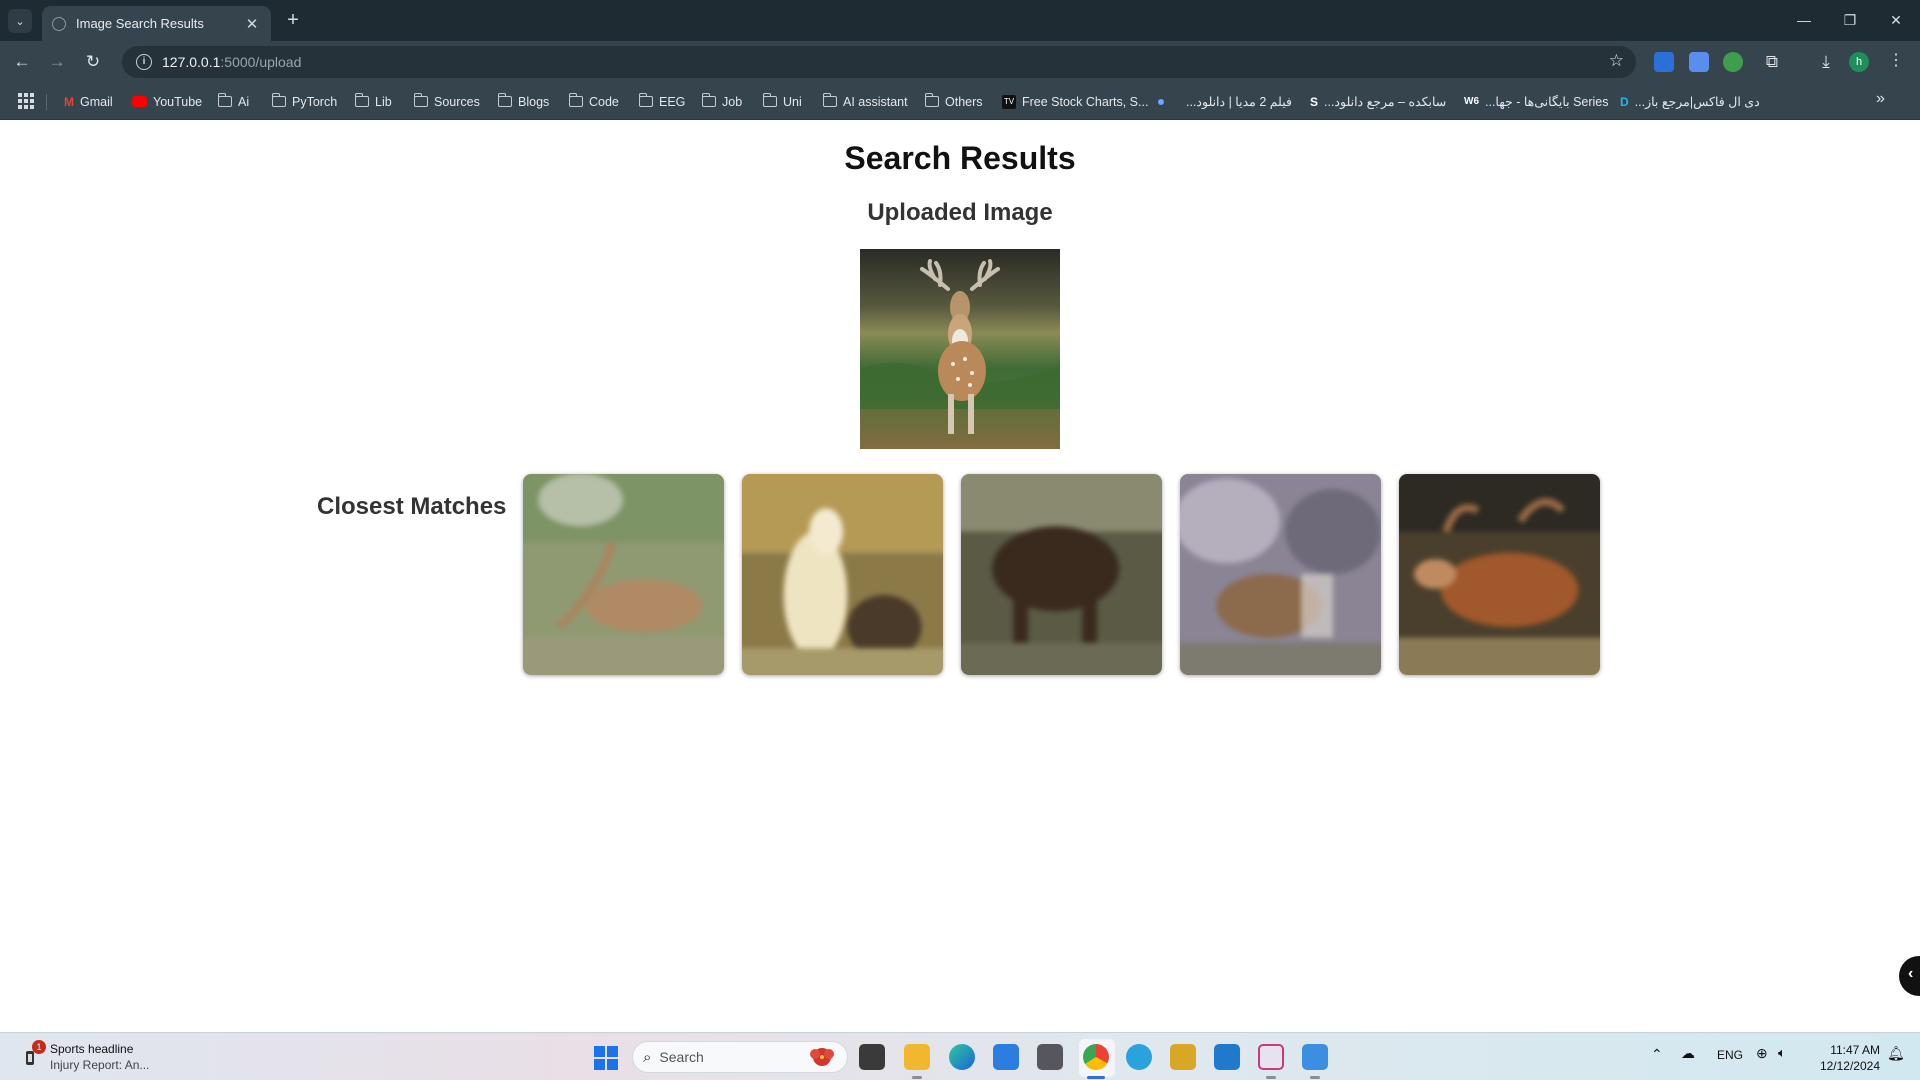 The image size is (1920, 1080). What do you see at coordinates (93, 62) in the screenshot?
I see `reload-icon: ↻` at bounding box center [93, 62].